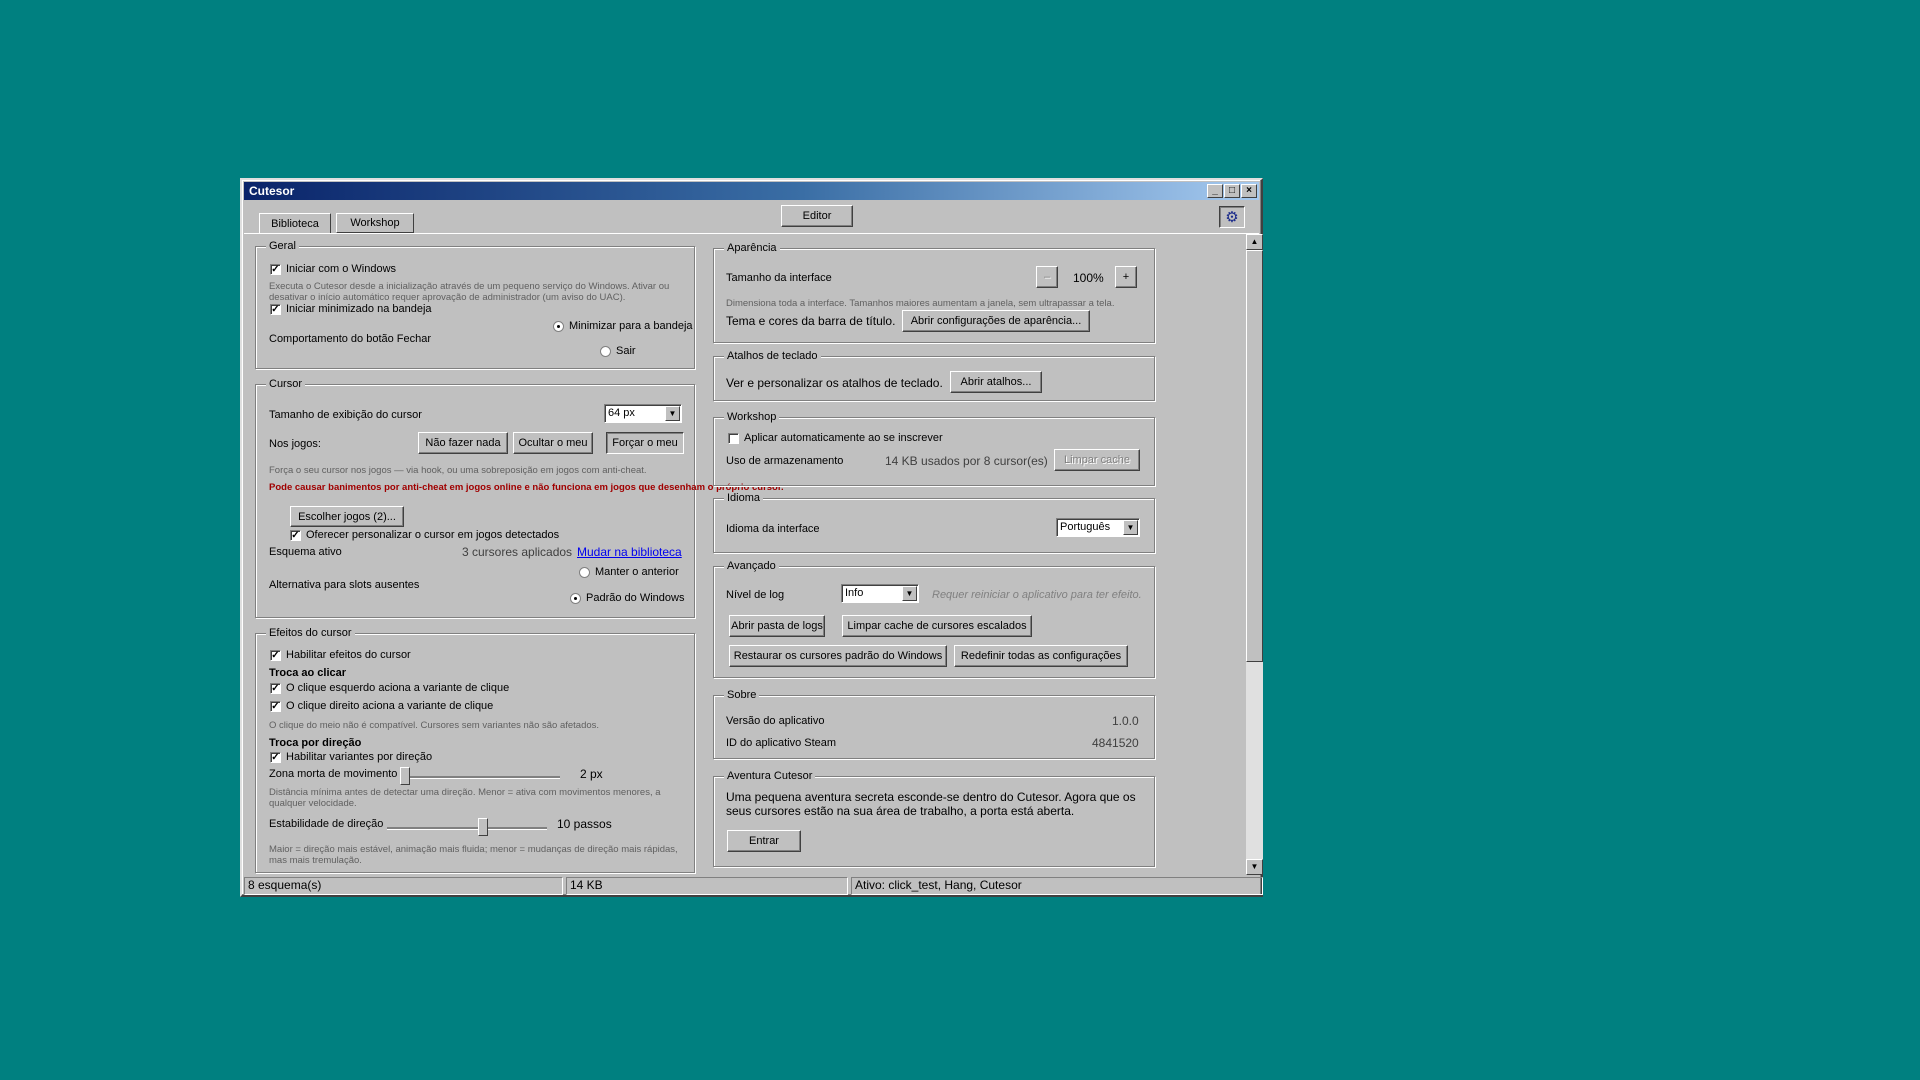 Image resolution: width=1920 pixels, height=1080 pixels. What do you see at coordinates (1088, 278) in the screenshot?
I see `zoom-value: 100%` at bounding box center [1088, 278].